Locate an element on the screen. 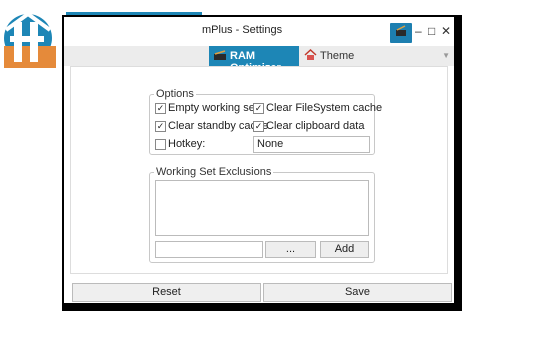 The width and height of the screenshot is (553, 338). close-button: ✕ is located at coordinates (446, 31).